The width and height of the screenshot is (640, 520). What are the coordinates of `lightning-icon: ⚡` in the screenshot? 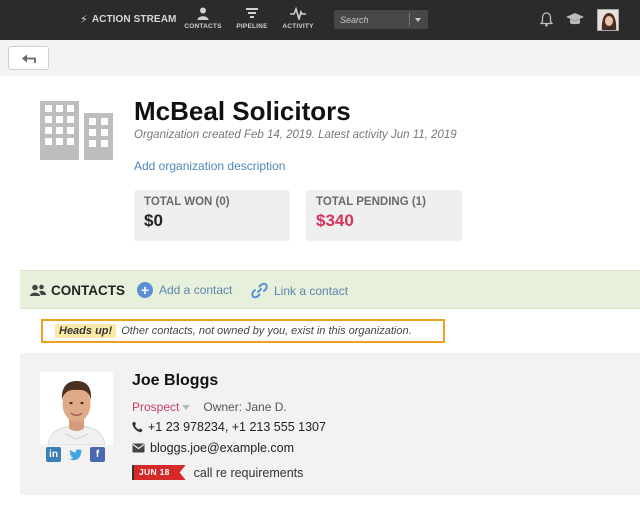 It's located at (84, 20).